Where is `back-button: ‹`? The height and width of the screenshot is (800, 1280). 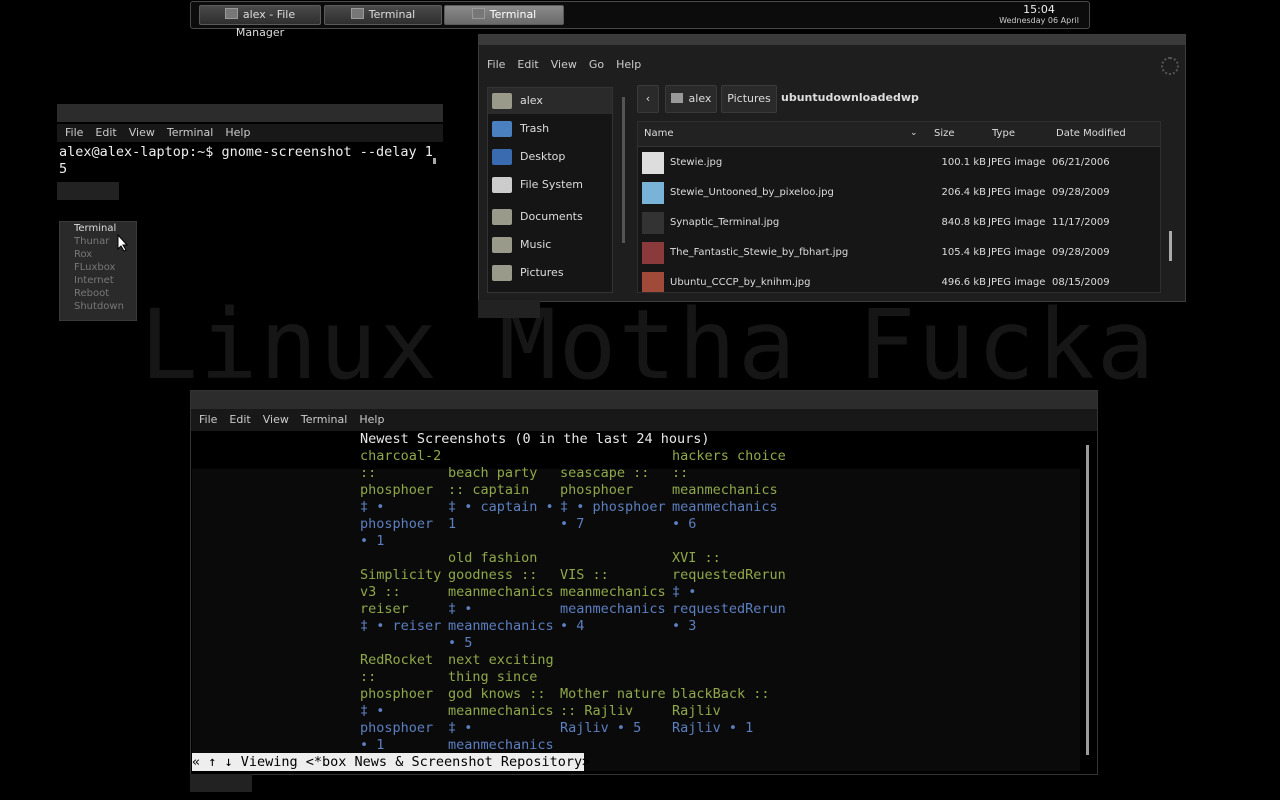 back-button: ‹ is located at coordinates (648, 99).